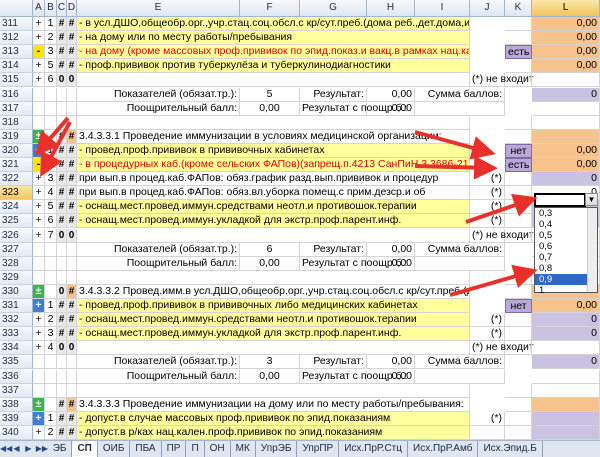 The image size is (600, 457). Describe the element at coordinates (16, 306) in the screenshot. I see `row-number: 331` at that location.